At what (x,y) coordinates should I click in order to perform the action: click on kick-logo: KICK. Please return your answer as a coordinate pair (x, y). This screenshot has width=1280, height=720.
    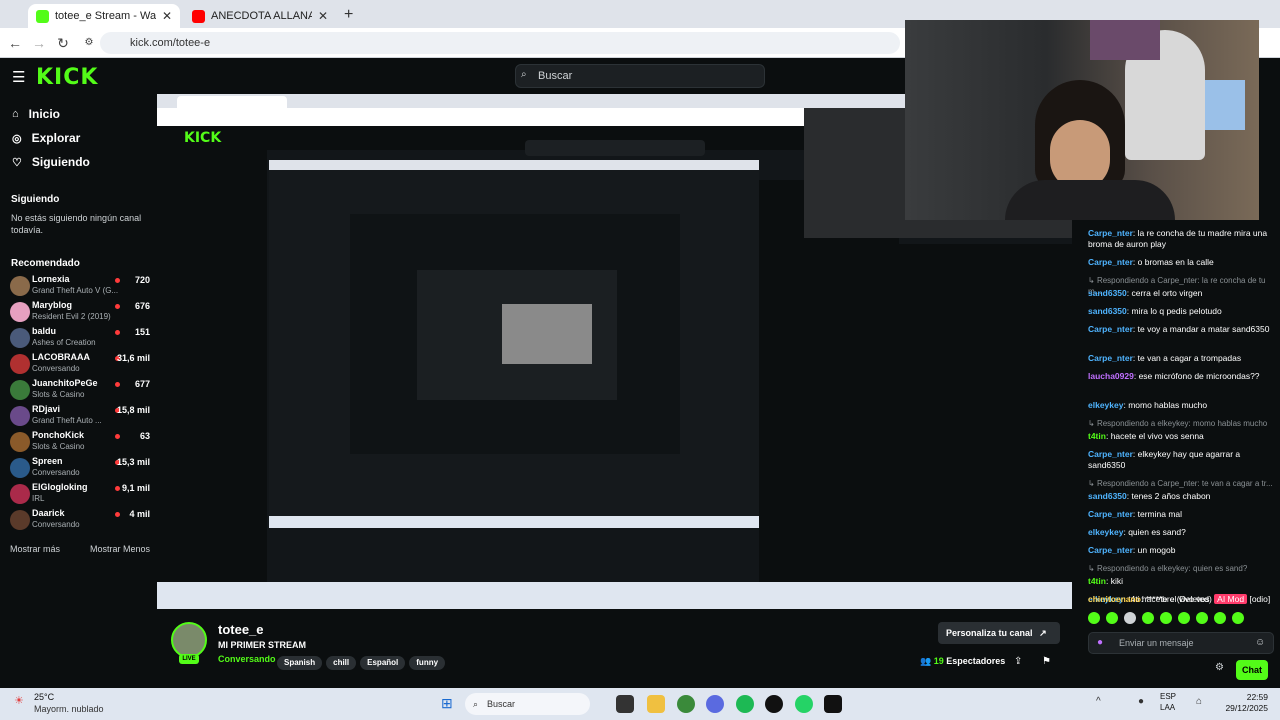
    Looking at the image, I should click on (67, 77).